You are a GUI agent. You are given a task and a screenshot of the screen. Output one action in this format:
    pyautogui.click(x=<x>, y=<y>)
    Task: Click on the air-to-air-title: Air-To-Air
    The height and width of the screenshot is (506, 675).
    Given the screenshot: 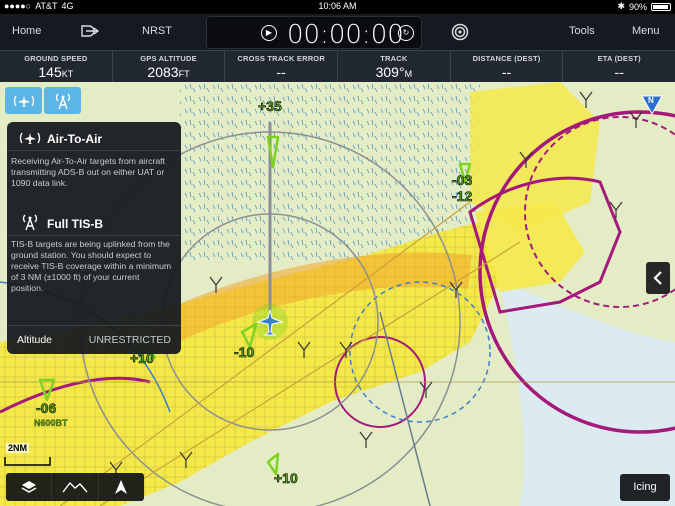 What is the action you would take?
    pyautogui.click(x=75, y=139)
    